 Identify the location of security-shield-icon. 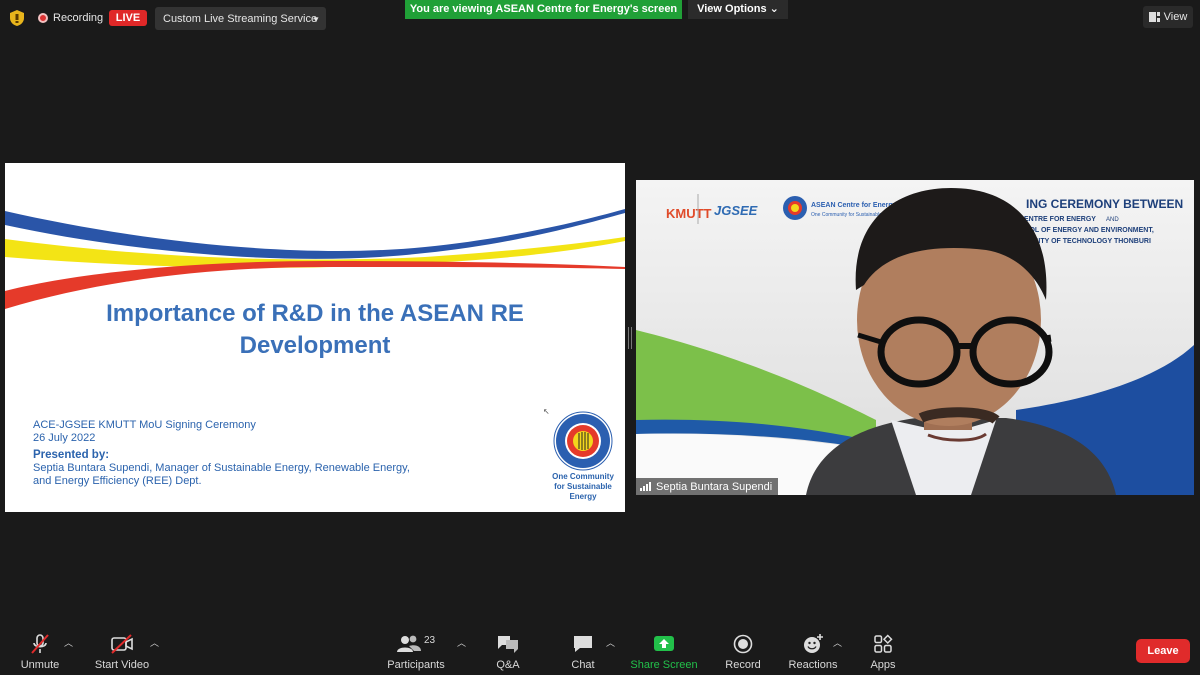
(17, 18).